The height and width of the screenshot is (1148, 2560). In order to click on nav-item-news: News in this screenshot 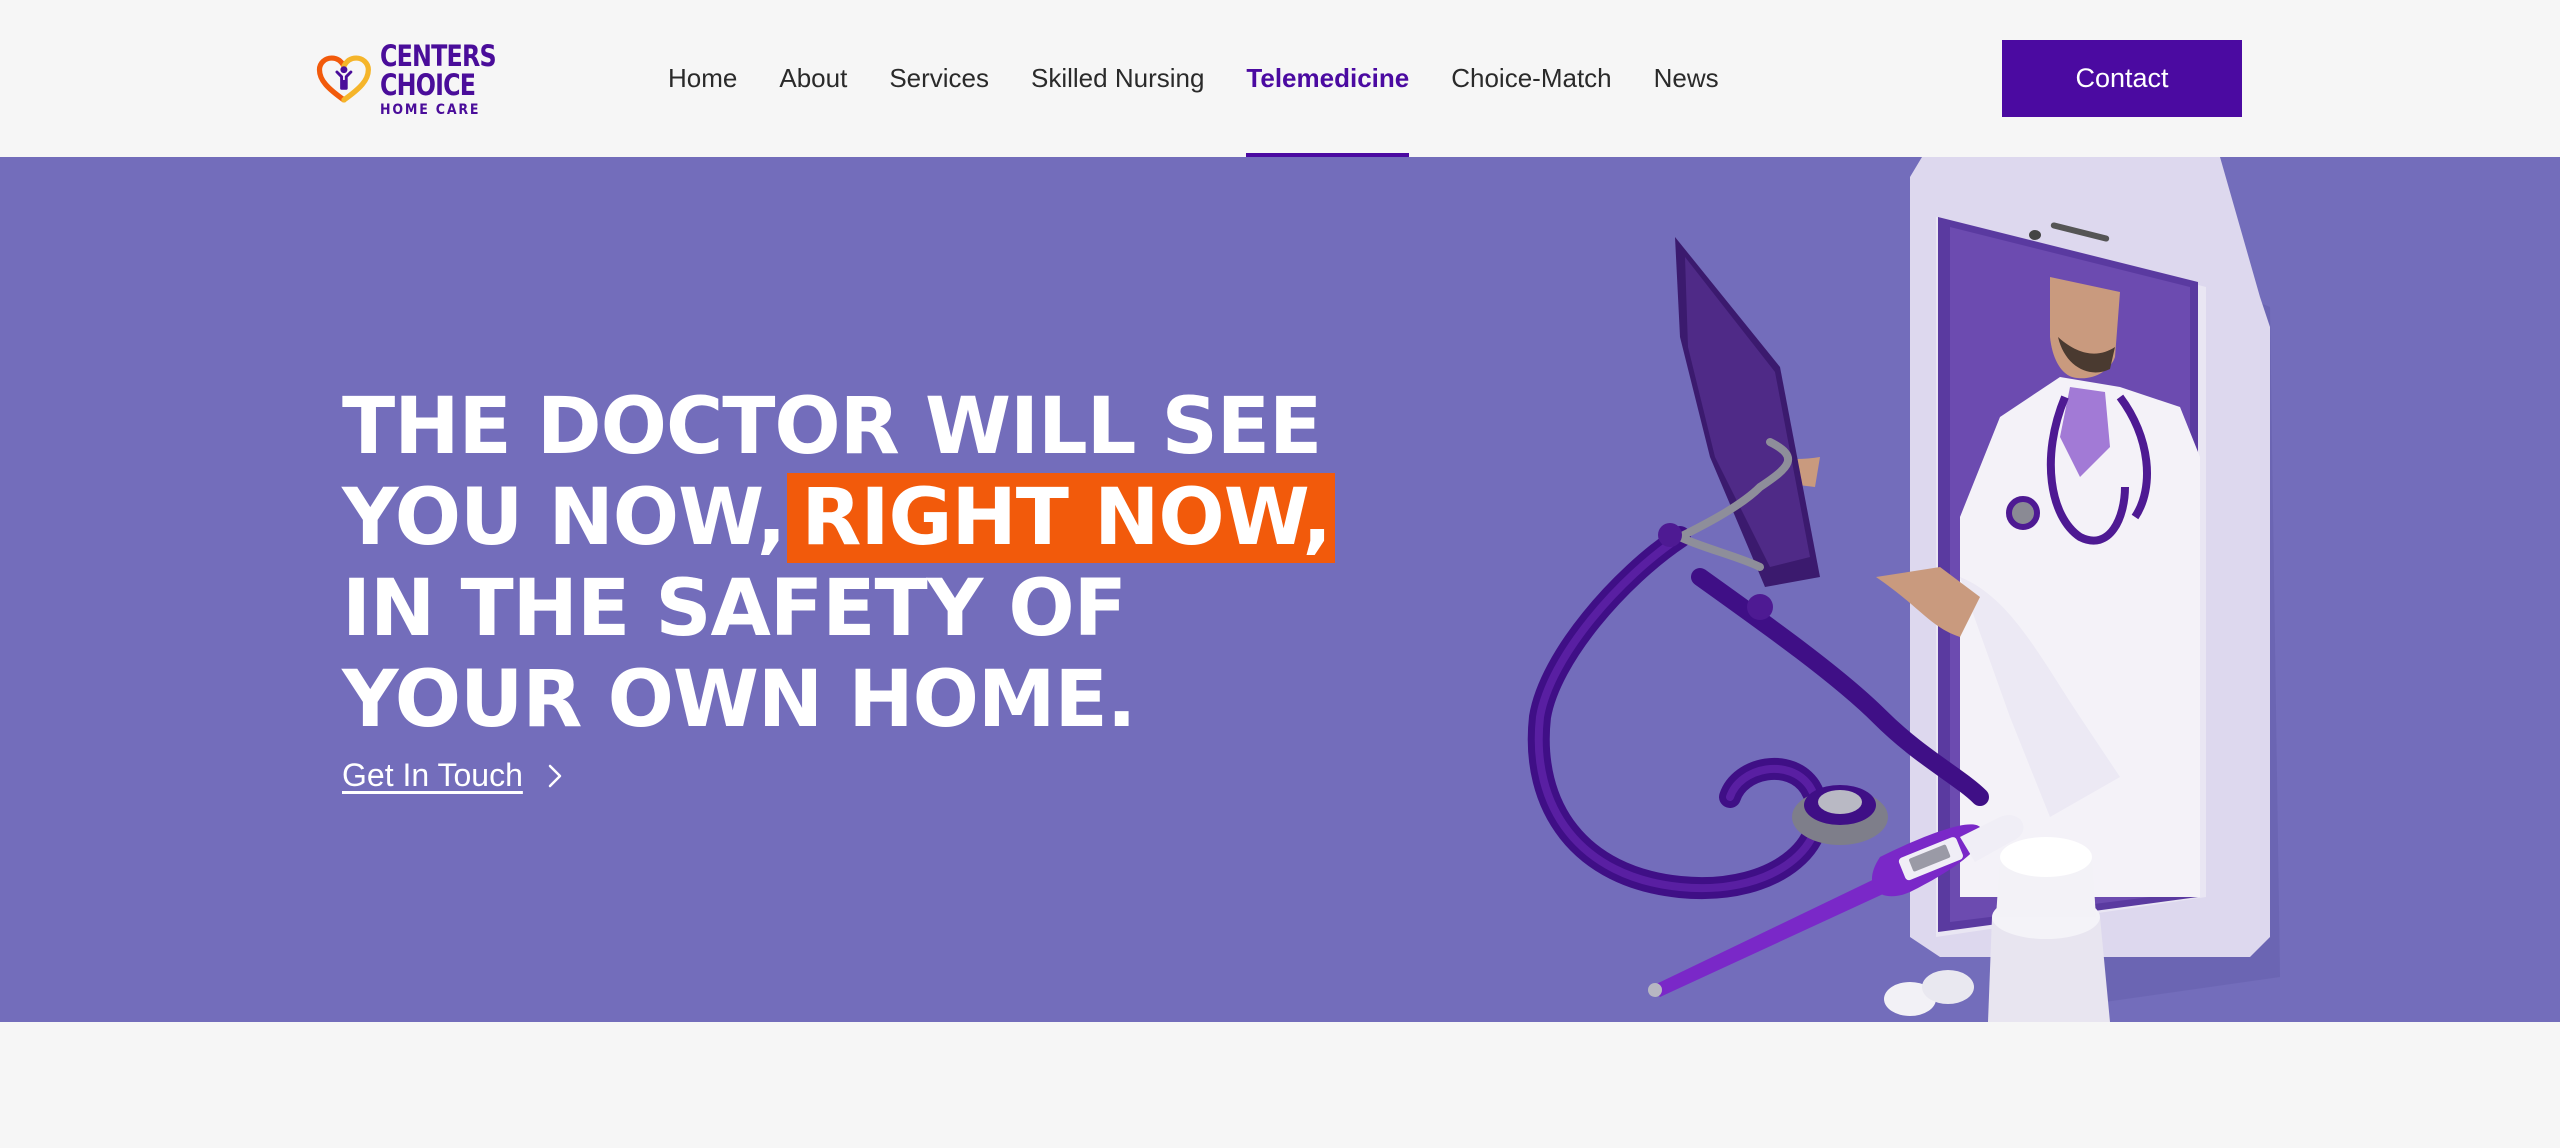, I will do `click(1686, 78)`.